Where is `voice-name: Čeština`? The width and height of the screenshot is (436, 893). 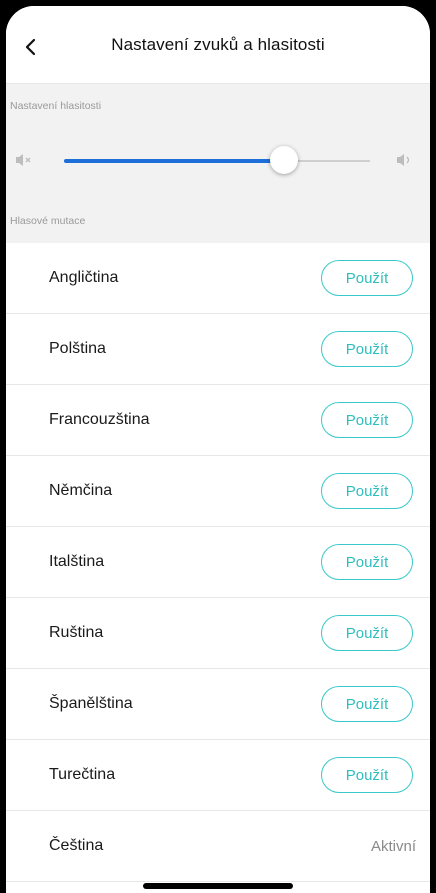
voice-name: Čeština is located at coordinates (76, 845).